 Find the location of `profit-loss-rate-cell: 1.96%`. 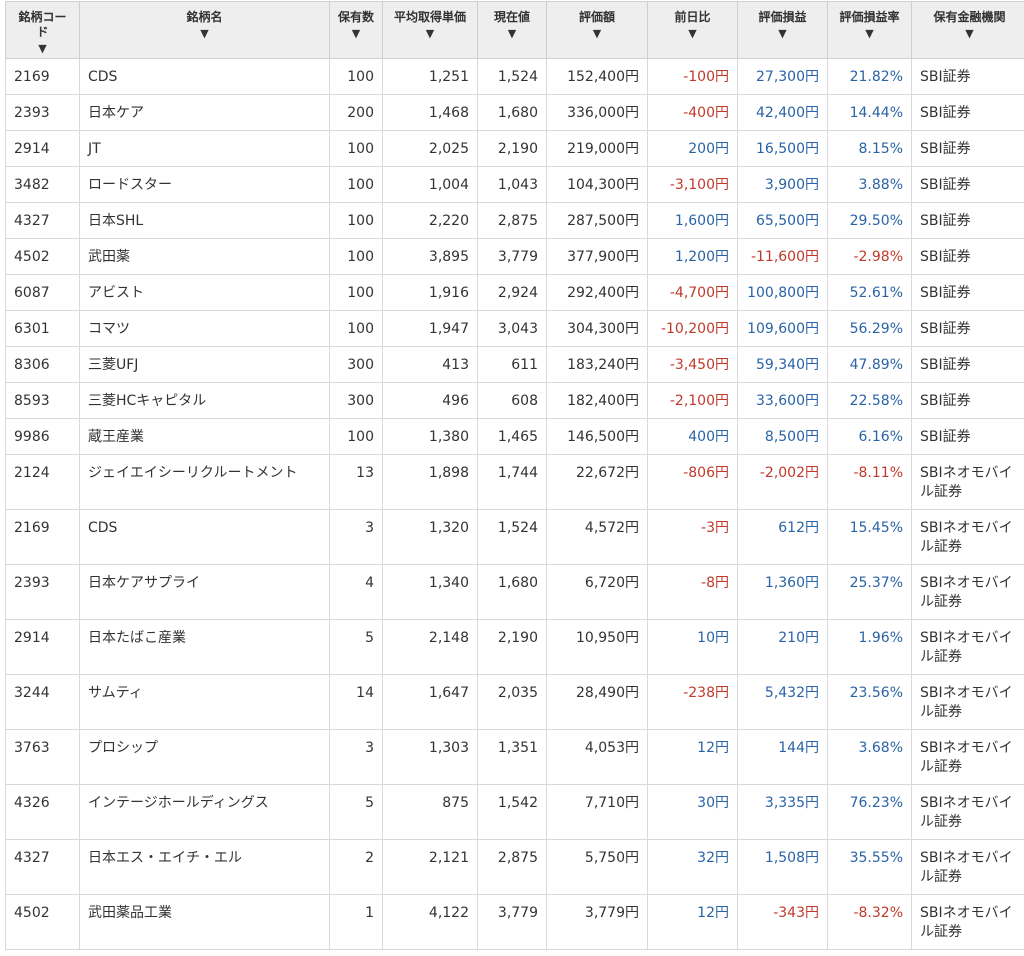

profit-loss-rate-cell: 1.96% is located at coordinates (869, 647).